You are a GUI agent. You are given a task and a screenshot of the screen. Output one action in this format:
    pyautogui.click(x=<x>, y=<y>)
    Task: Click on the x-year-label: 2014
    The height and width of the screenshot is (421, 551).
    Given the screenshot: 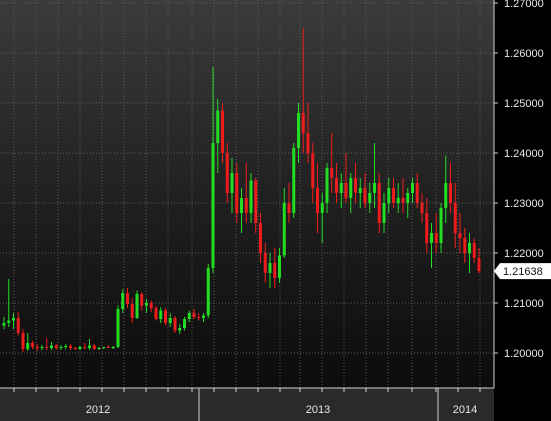 What is the action you would take?
    pyautogui.click(x=465, y=410)
    